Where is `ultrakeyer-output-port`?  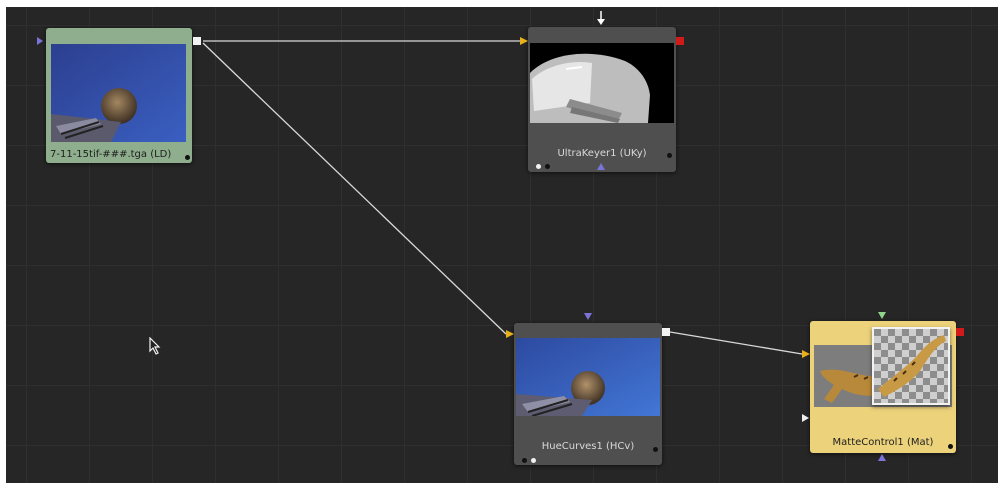
ultrakeyer-output-port is located at coordinates (680, 41).